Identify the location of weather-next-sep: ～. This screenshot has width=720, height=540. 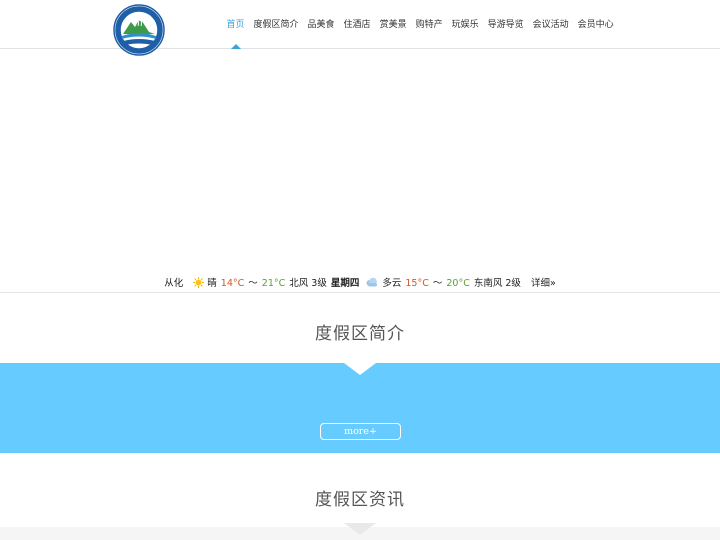
(437, 283).